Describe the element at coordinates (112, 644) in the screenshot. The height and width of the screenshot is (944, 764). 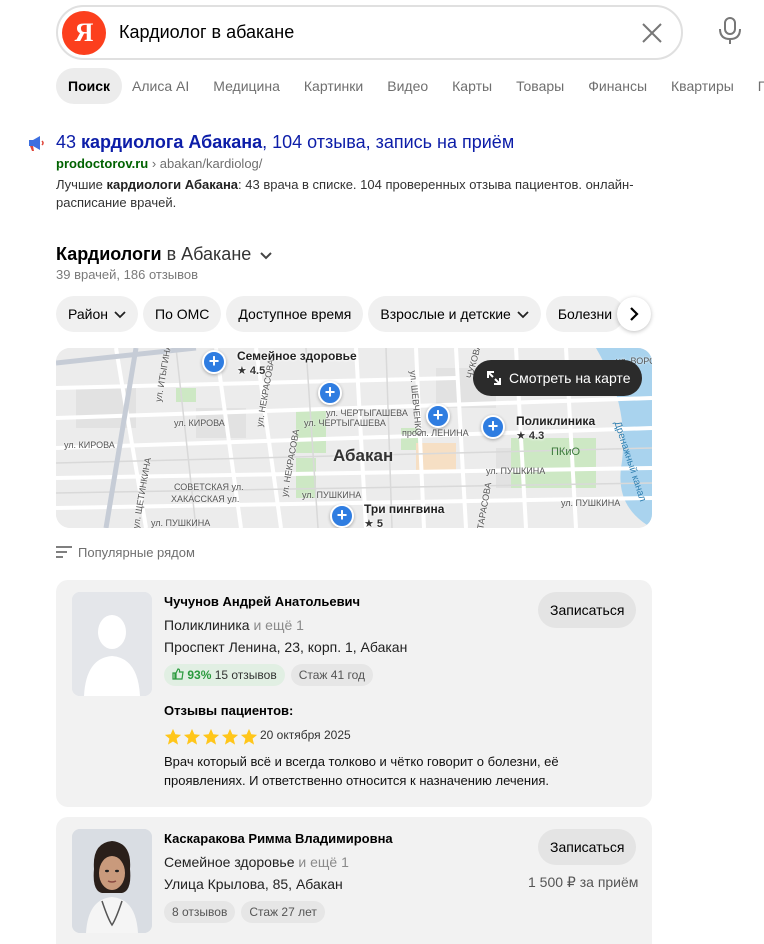
I see `doctor-avatar-placeholder` at that location.